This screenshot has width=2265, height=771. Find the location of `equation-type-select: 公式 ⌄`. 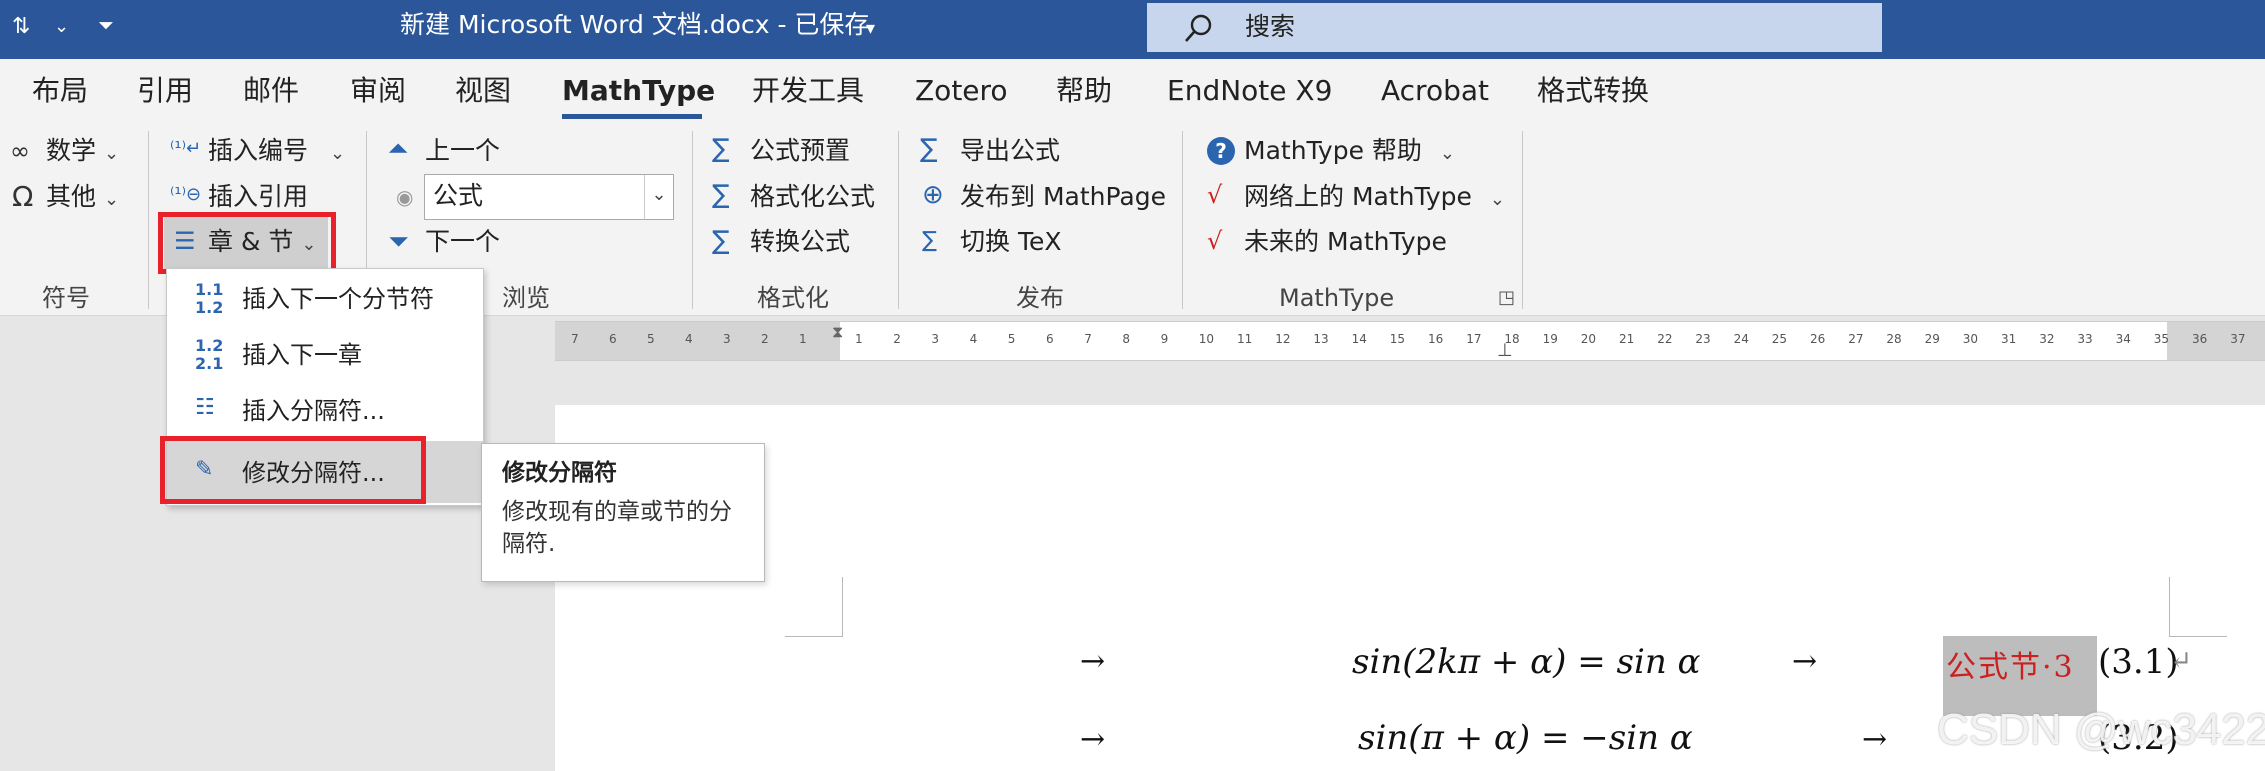

equation-type-select: 公式 ⌄ is located at coordinates (549, 197).